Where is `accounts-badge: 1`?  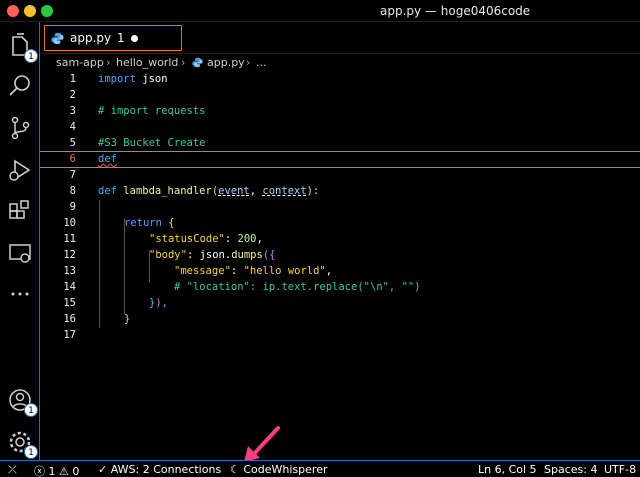 accounts-badge: 1 is located at coordinates (31, 410).